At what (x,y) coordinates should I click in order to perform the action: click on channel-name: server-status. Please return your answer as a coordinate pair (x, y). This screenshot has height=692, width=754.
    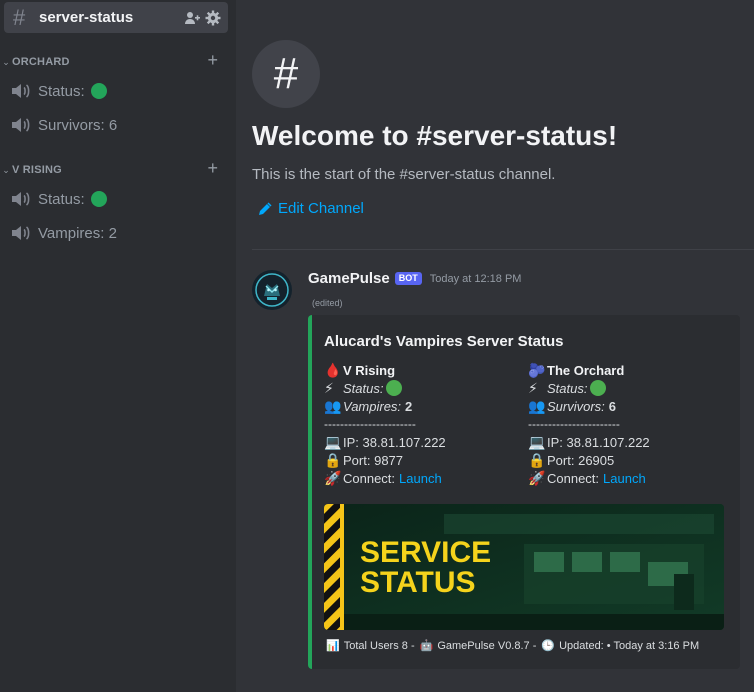
    Looking at the image, I should click on (86, 17).